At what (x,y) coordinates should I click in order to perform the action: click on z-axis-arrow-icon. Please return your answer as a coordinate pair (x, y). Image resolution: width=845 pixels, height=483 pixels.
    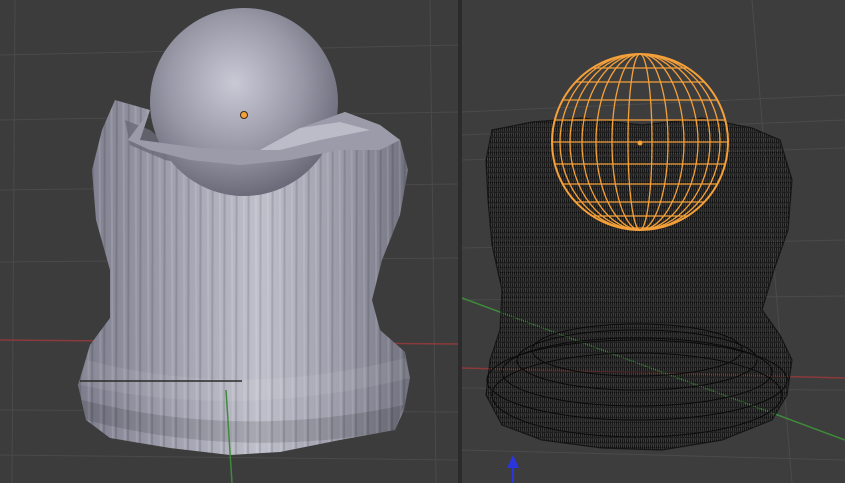
    Looking at the image, I should click on (513, 469).